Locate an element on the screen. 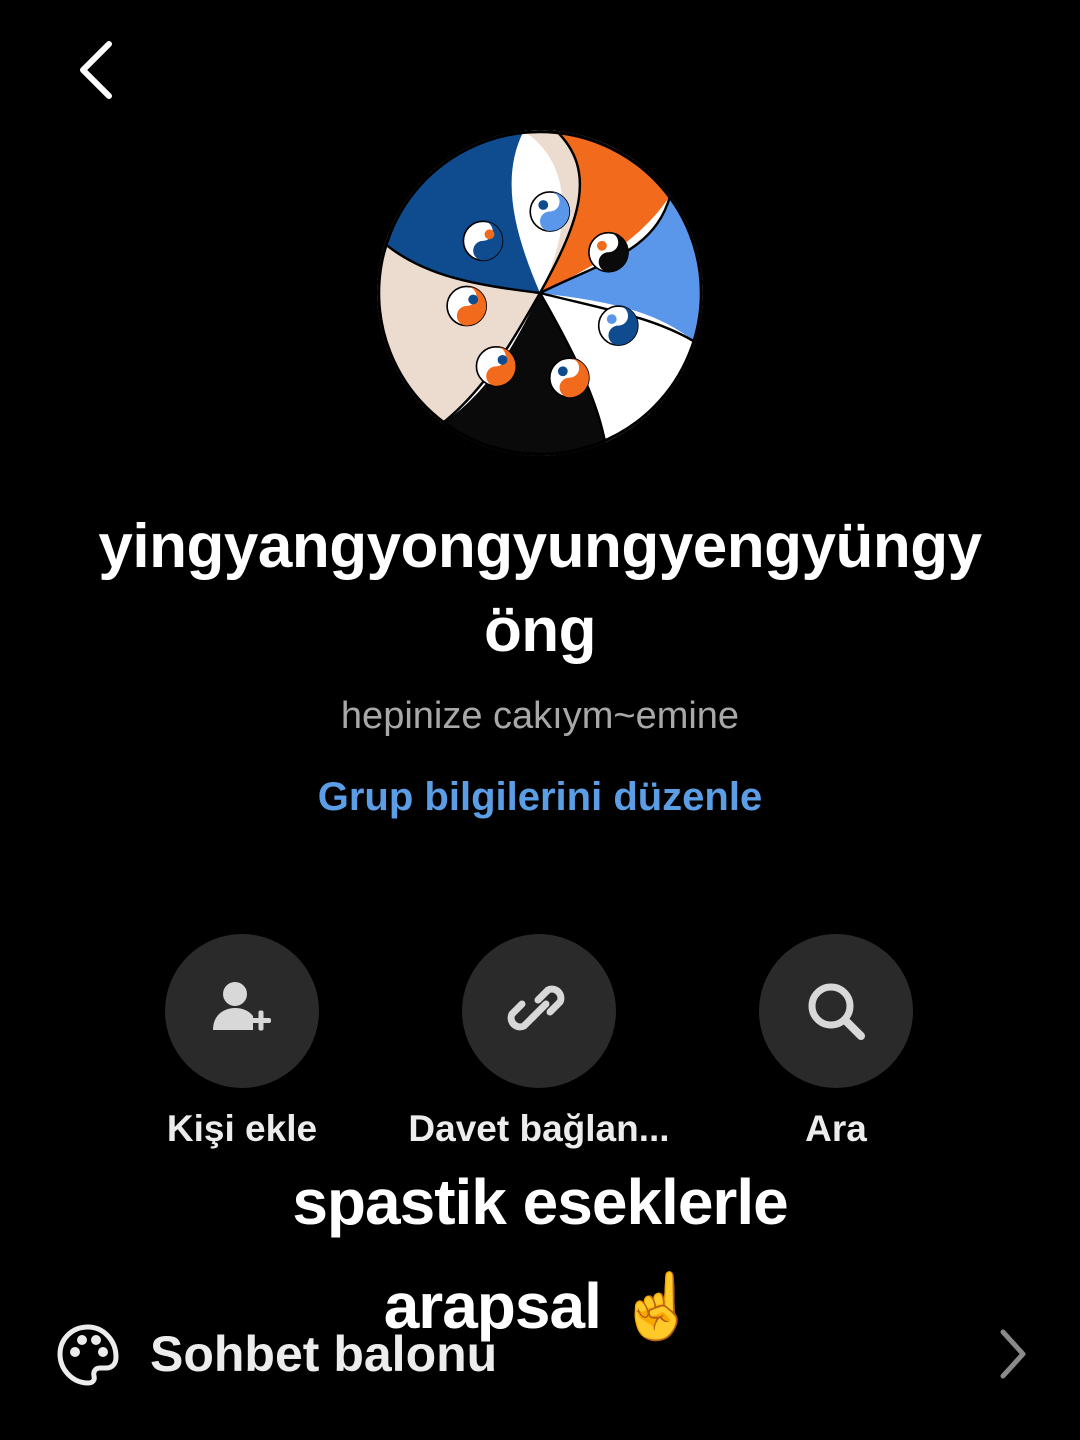 Image resolution: width=1080 pixels, height=1440 pixels. chevron-left-icon is located at coordinates (96, 70).